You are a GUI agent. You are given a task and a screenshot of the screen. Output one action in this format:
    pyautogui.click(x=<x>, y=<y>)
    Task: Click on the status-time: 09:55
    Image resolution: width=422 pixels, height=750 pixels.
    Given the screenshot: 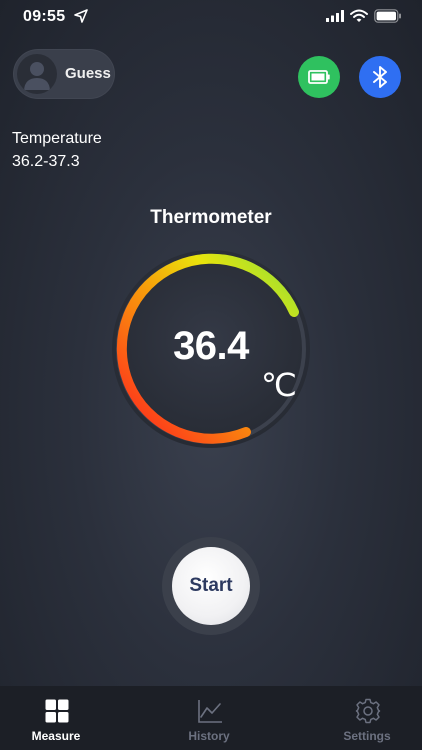 What is the action you would take?
    pyautogui.click(x=44, y=16)
    